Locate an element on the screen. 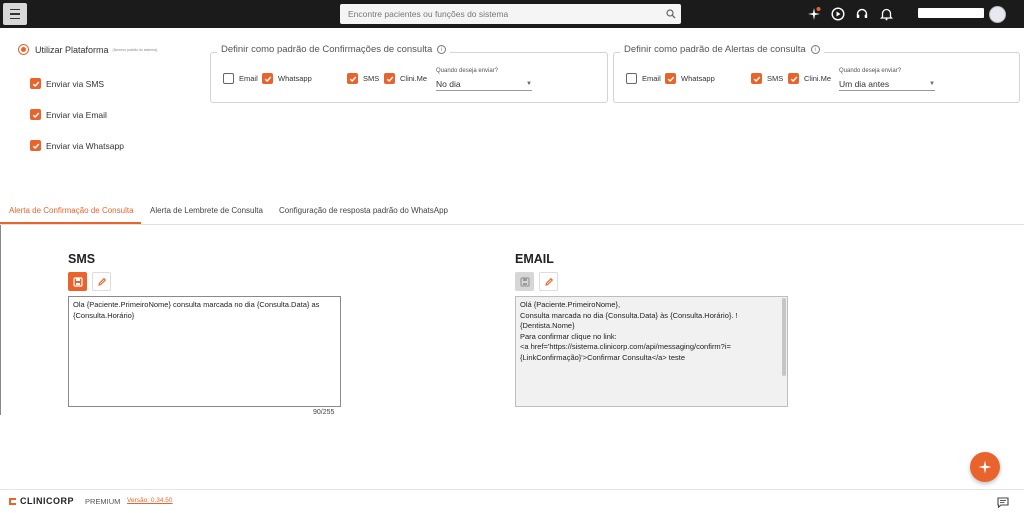 The image size is (1024, 513). confirm-sms-checkbox: SMS is located at coordinates (363, 78).